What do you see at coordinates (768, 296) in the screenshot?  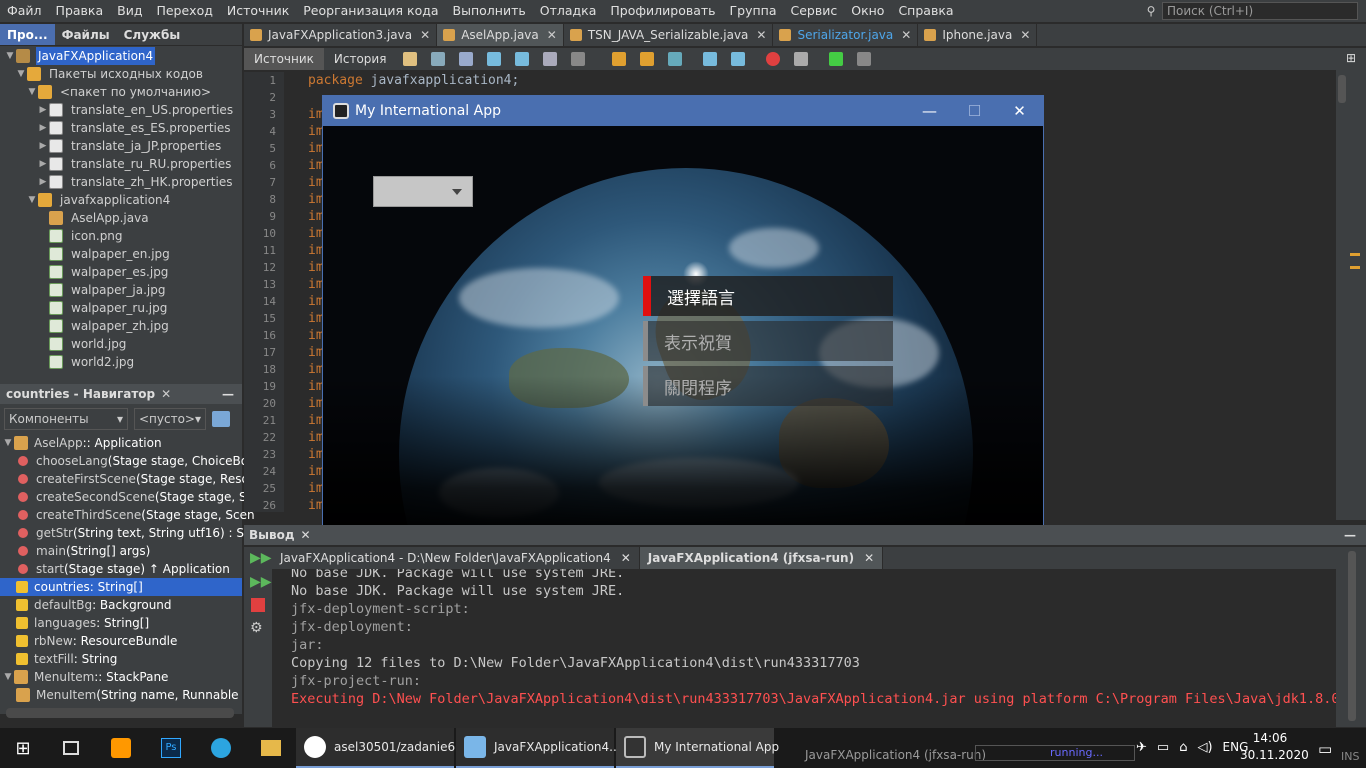 I see `menu-item-choose-language: 選擇語言` at bounding box center [768, 296].